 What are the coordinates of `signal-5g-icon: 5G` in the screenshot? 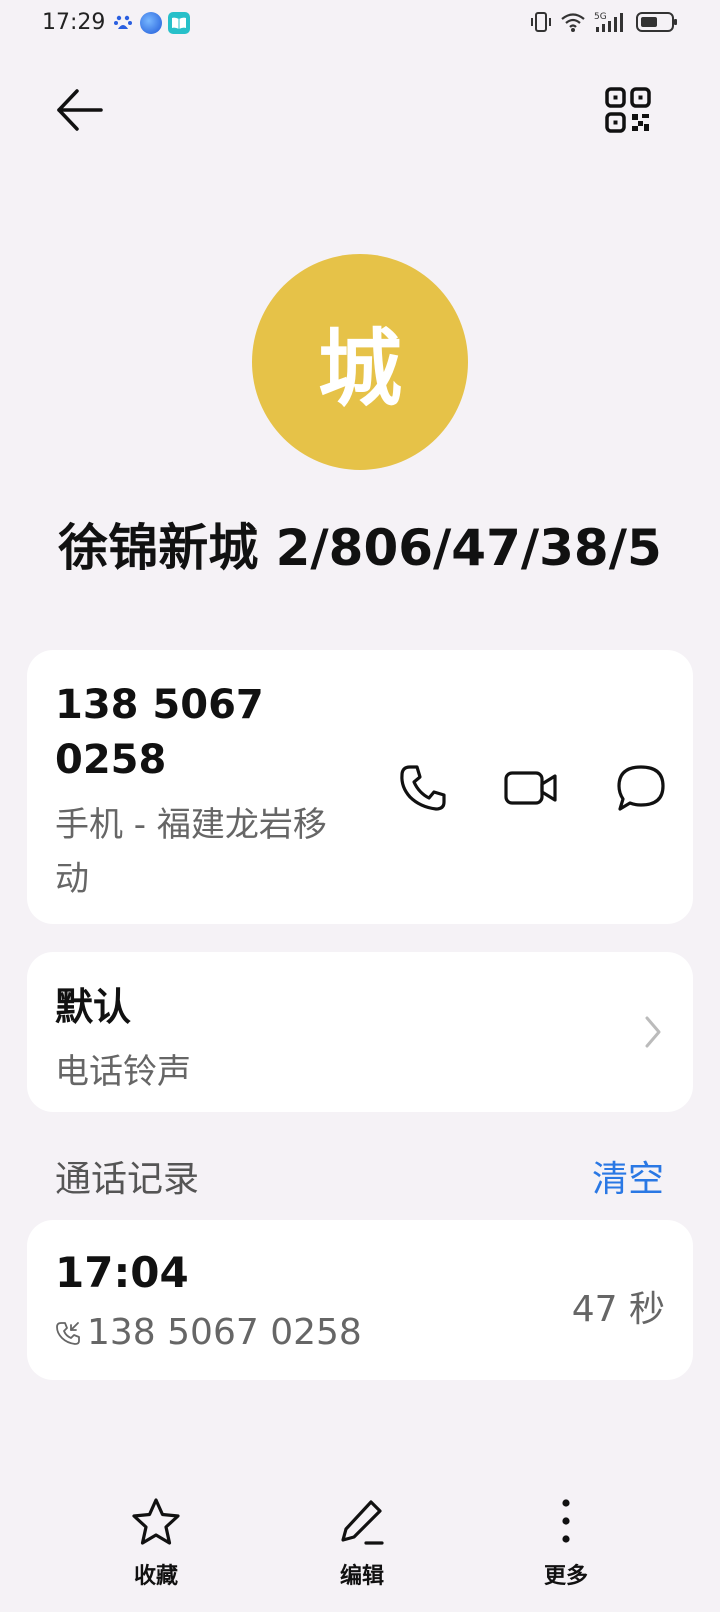 It's located at (608, 22).